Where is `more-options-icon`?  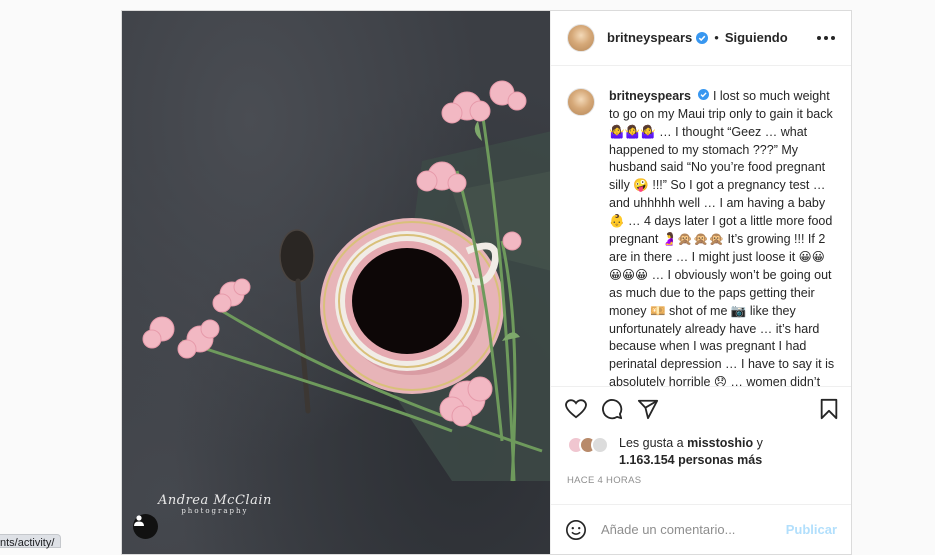 more-options-icon is located at coordinates (826, 37).